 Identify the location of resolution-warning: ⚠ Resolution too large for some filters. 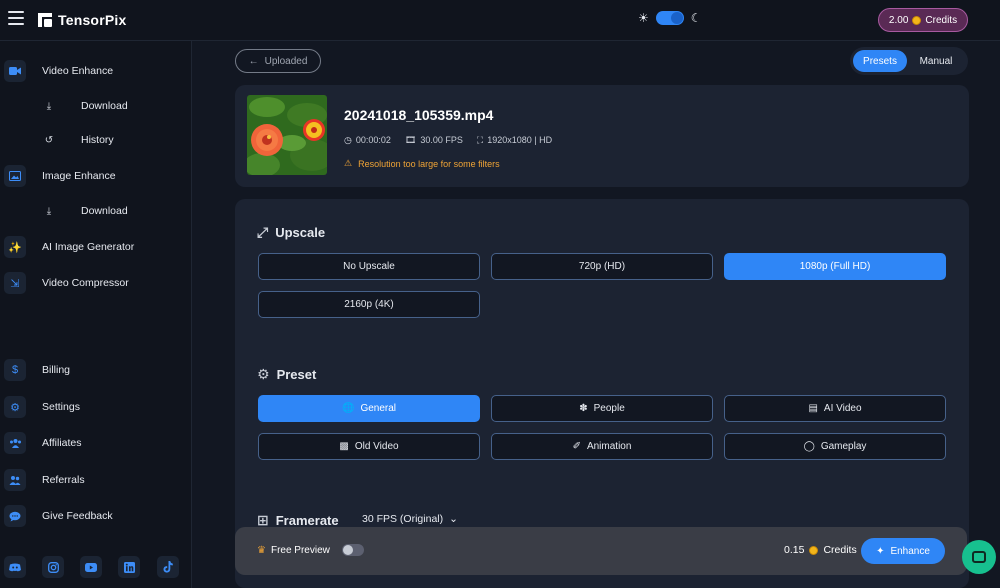
(422, 163).